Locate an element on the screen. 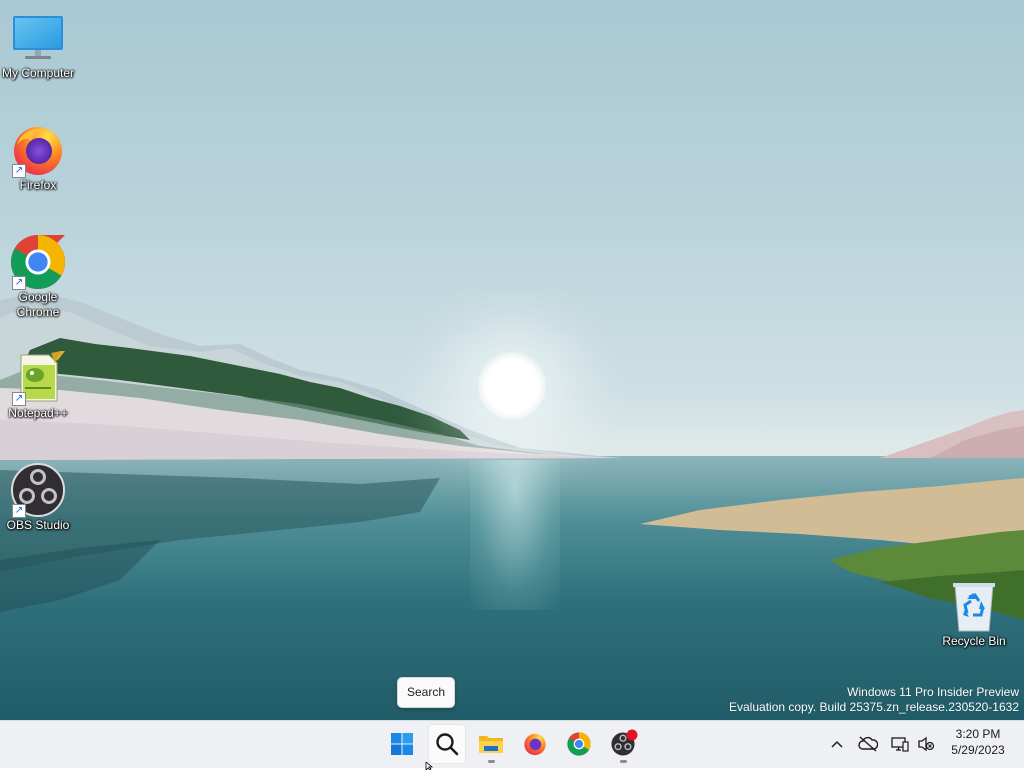 The width and height of the screenshot is (1024, 770). obs-icon: ↗ is located at coordinates (38, 490).